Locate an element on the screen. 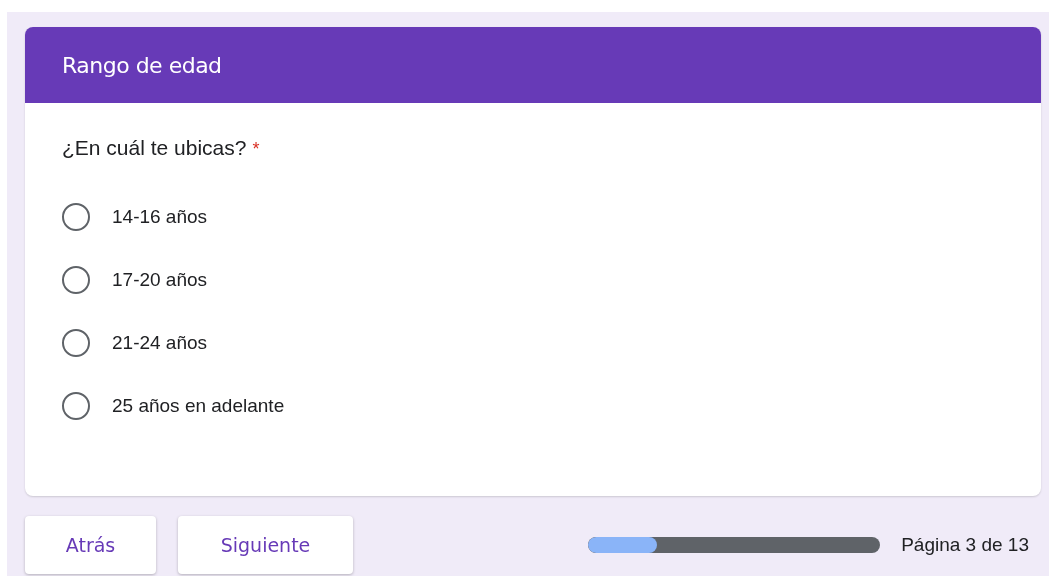 This screenshot has width=1049, height=576. option-label: 14-16 años is located at coordinates (160, 216).